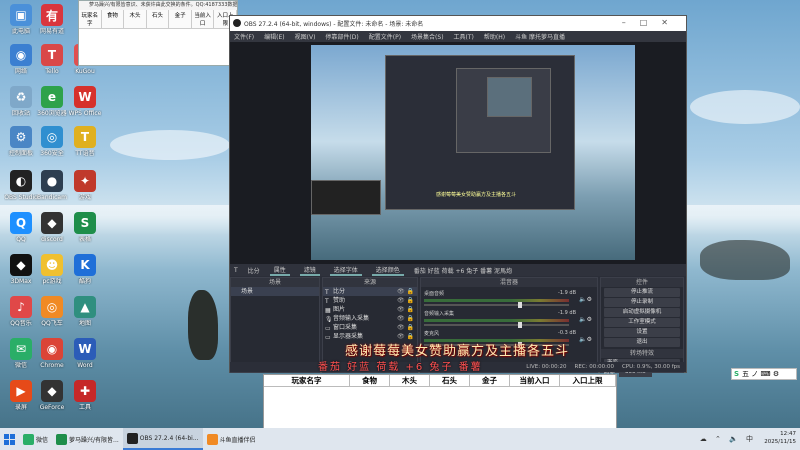  Describe the element at coordinates (370, 300) in the screenshot. I see `source-item: T 赞助 👁 🔒` at that location.